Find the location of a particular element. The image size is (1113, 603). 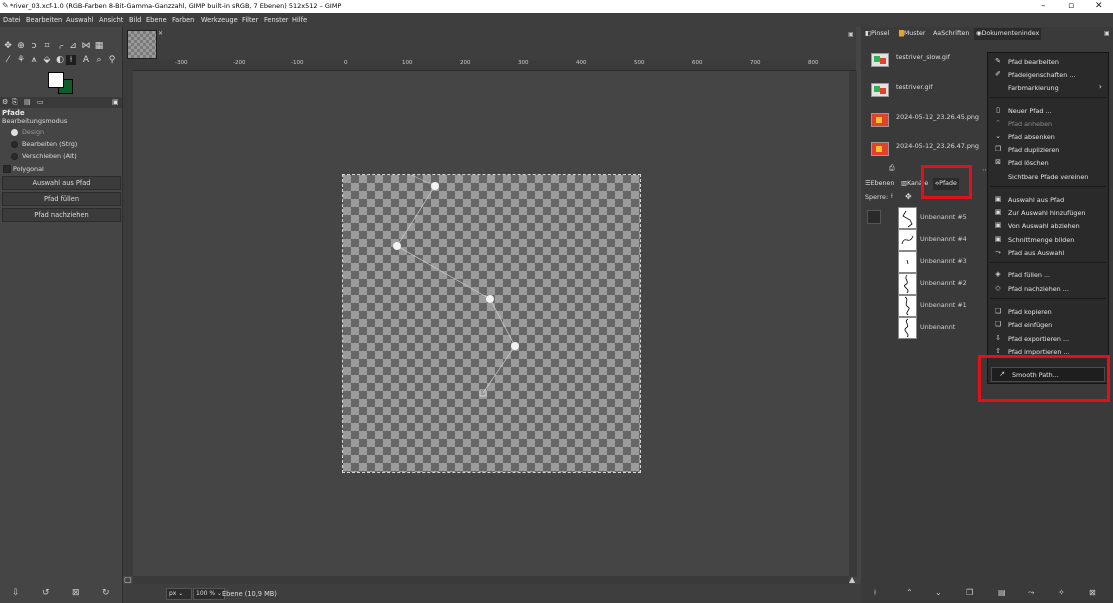

quick-mask-icon: ▢ is located at coordinates (128, 579).